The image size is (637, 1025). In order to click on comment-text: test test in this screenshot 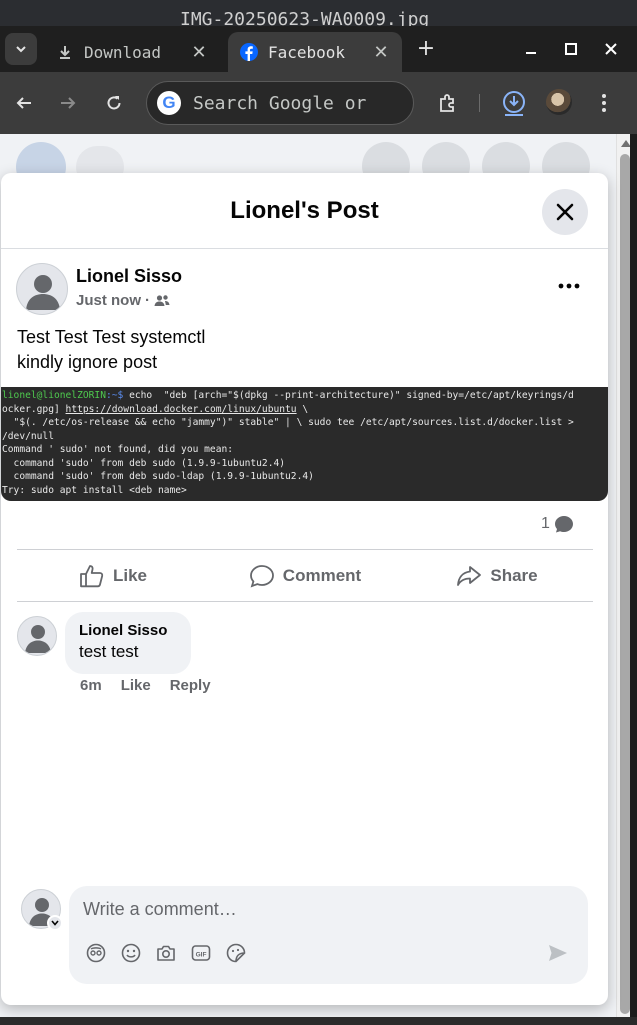, I will do `click(109, 651)`.